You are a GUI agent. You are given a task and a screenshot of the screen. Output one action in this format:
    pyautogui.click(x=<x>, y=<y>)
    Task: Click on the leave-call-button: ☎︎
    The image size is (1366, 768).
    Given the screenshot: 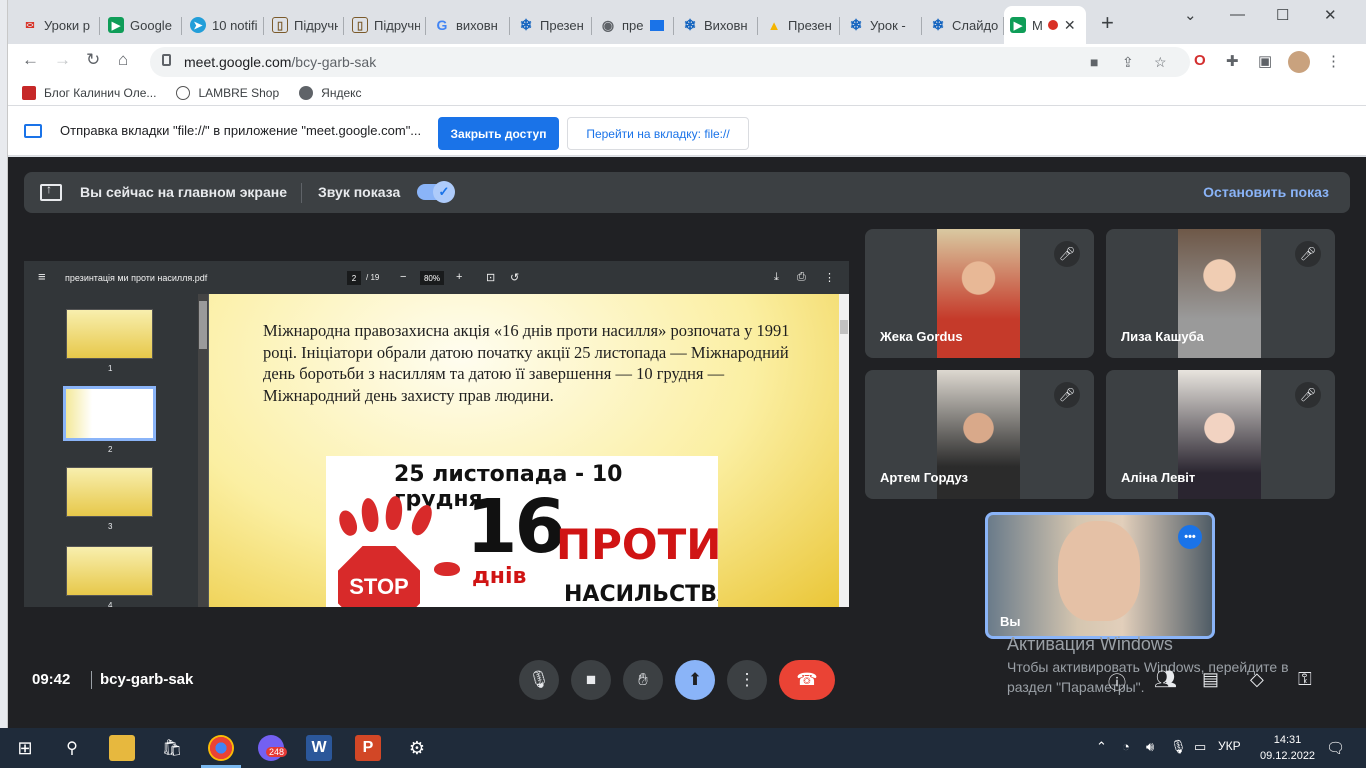 What is the action you would take?
    pyautogui.click(x=807, y=680)
    